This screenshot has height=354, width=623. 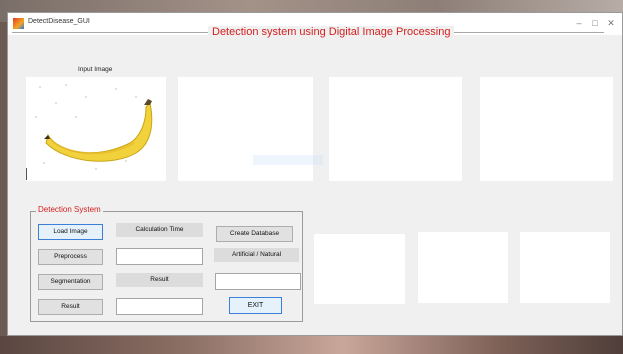 I want to click on banana-image, so click(x=94, y=127).